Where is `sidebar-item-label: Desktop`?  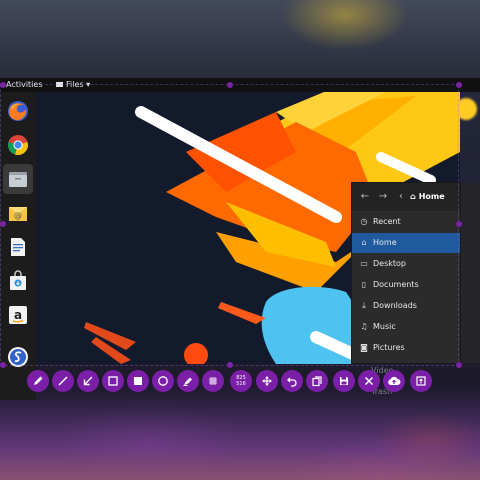 sidebar-item-label: Desktop is located at coordinates (389, 263).